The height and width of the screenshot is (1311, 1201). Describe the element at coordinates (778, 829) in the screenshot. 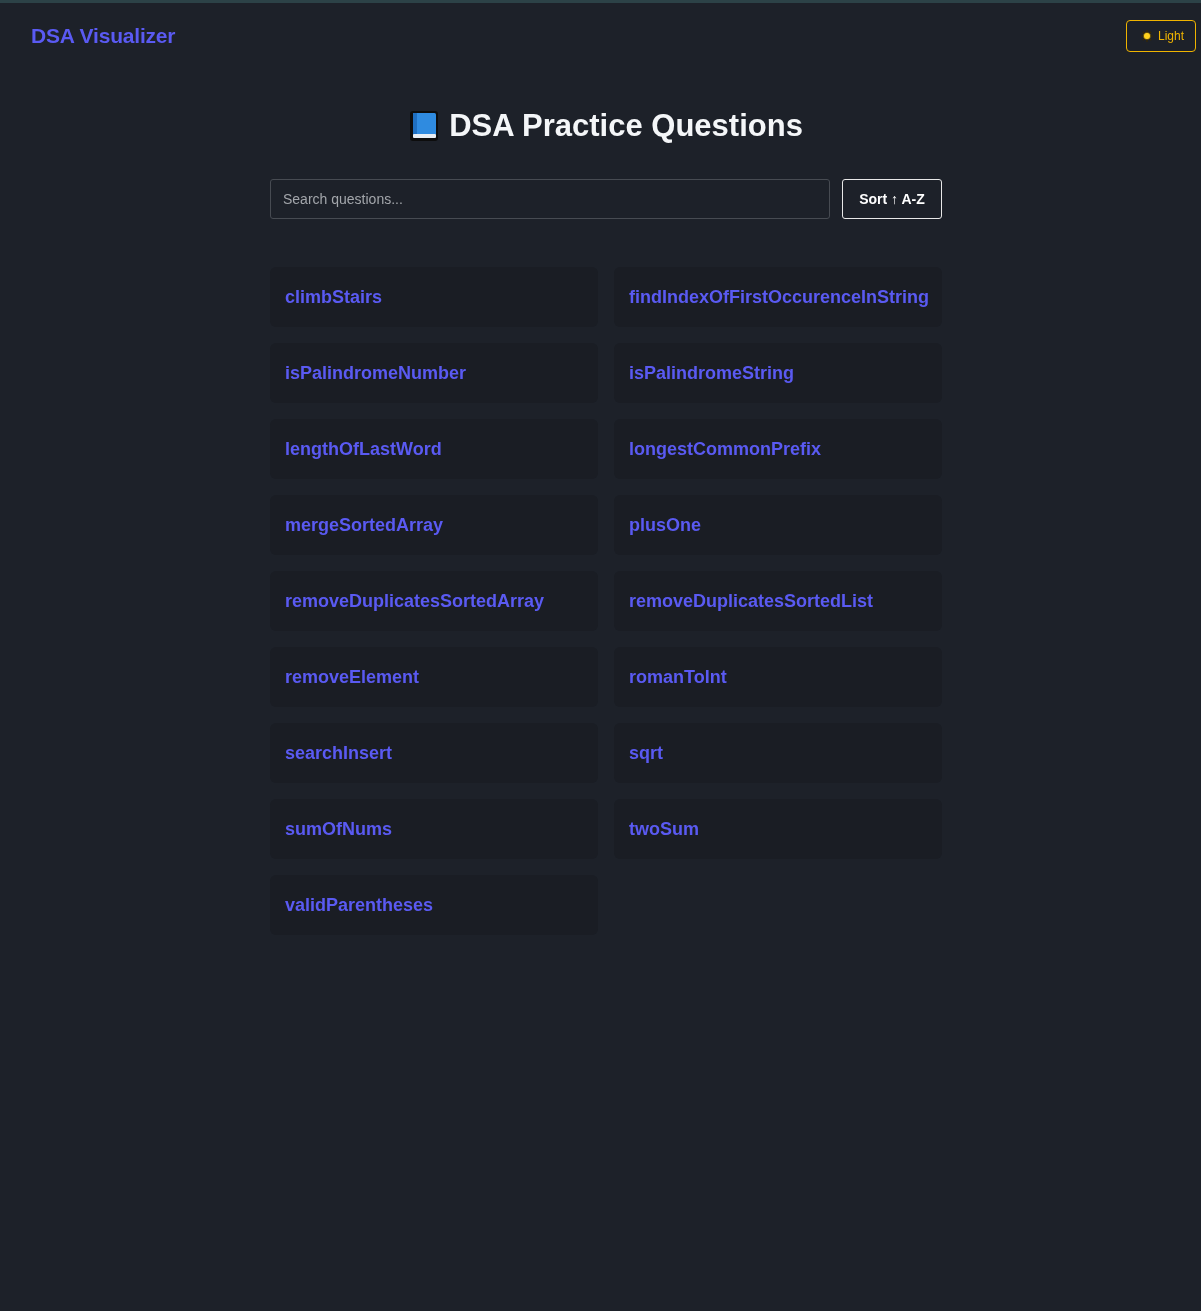

I see `question-card: twoSum` at that location.